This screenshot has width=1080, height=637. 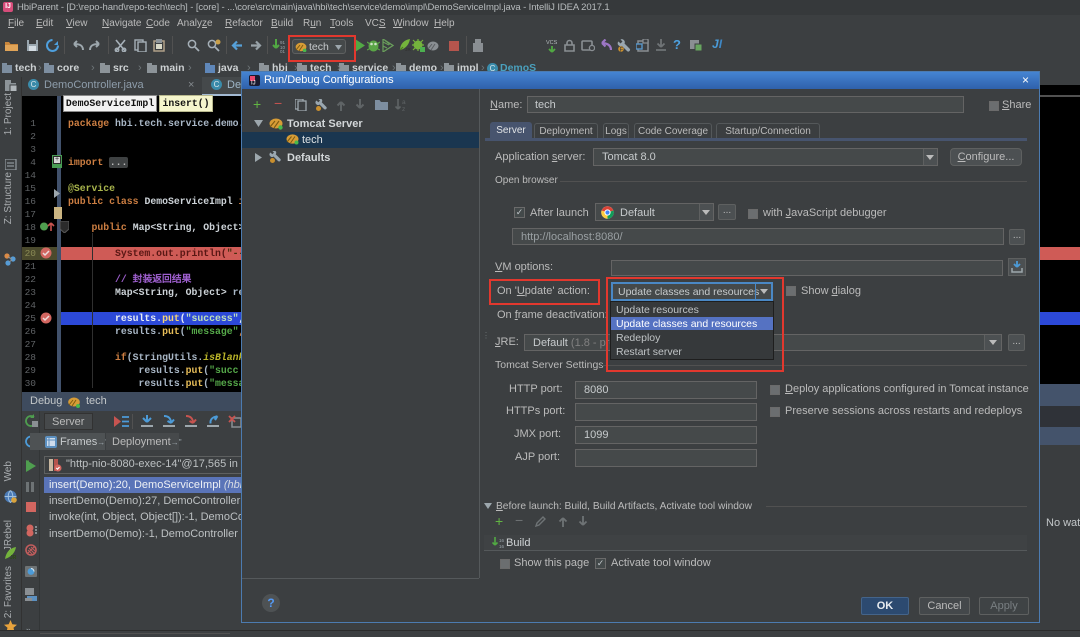 I want to click on svg-text: 01, so click(x=283, y=51).